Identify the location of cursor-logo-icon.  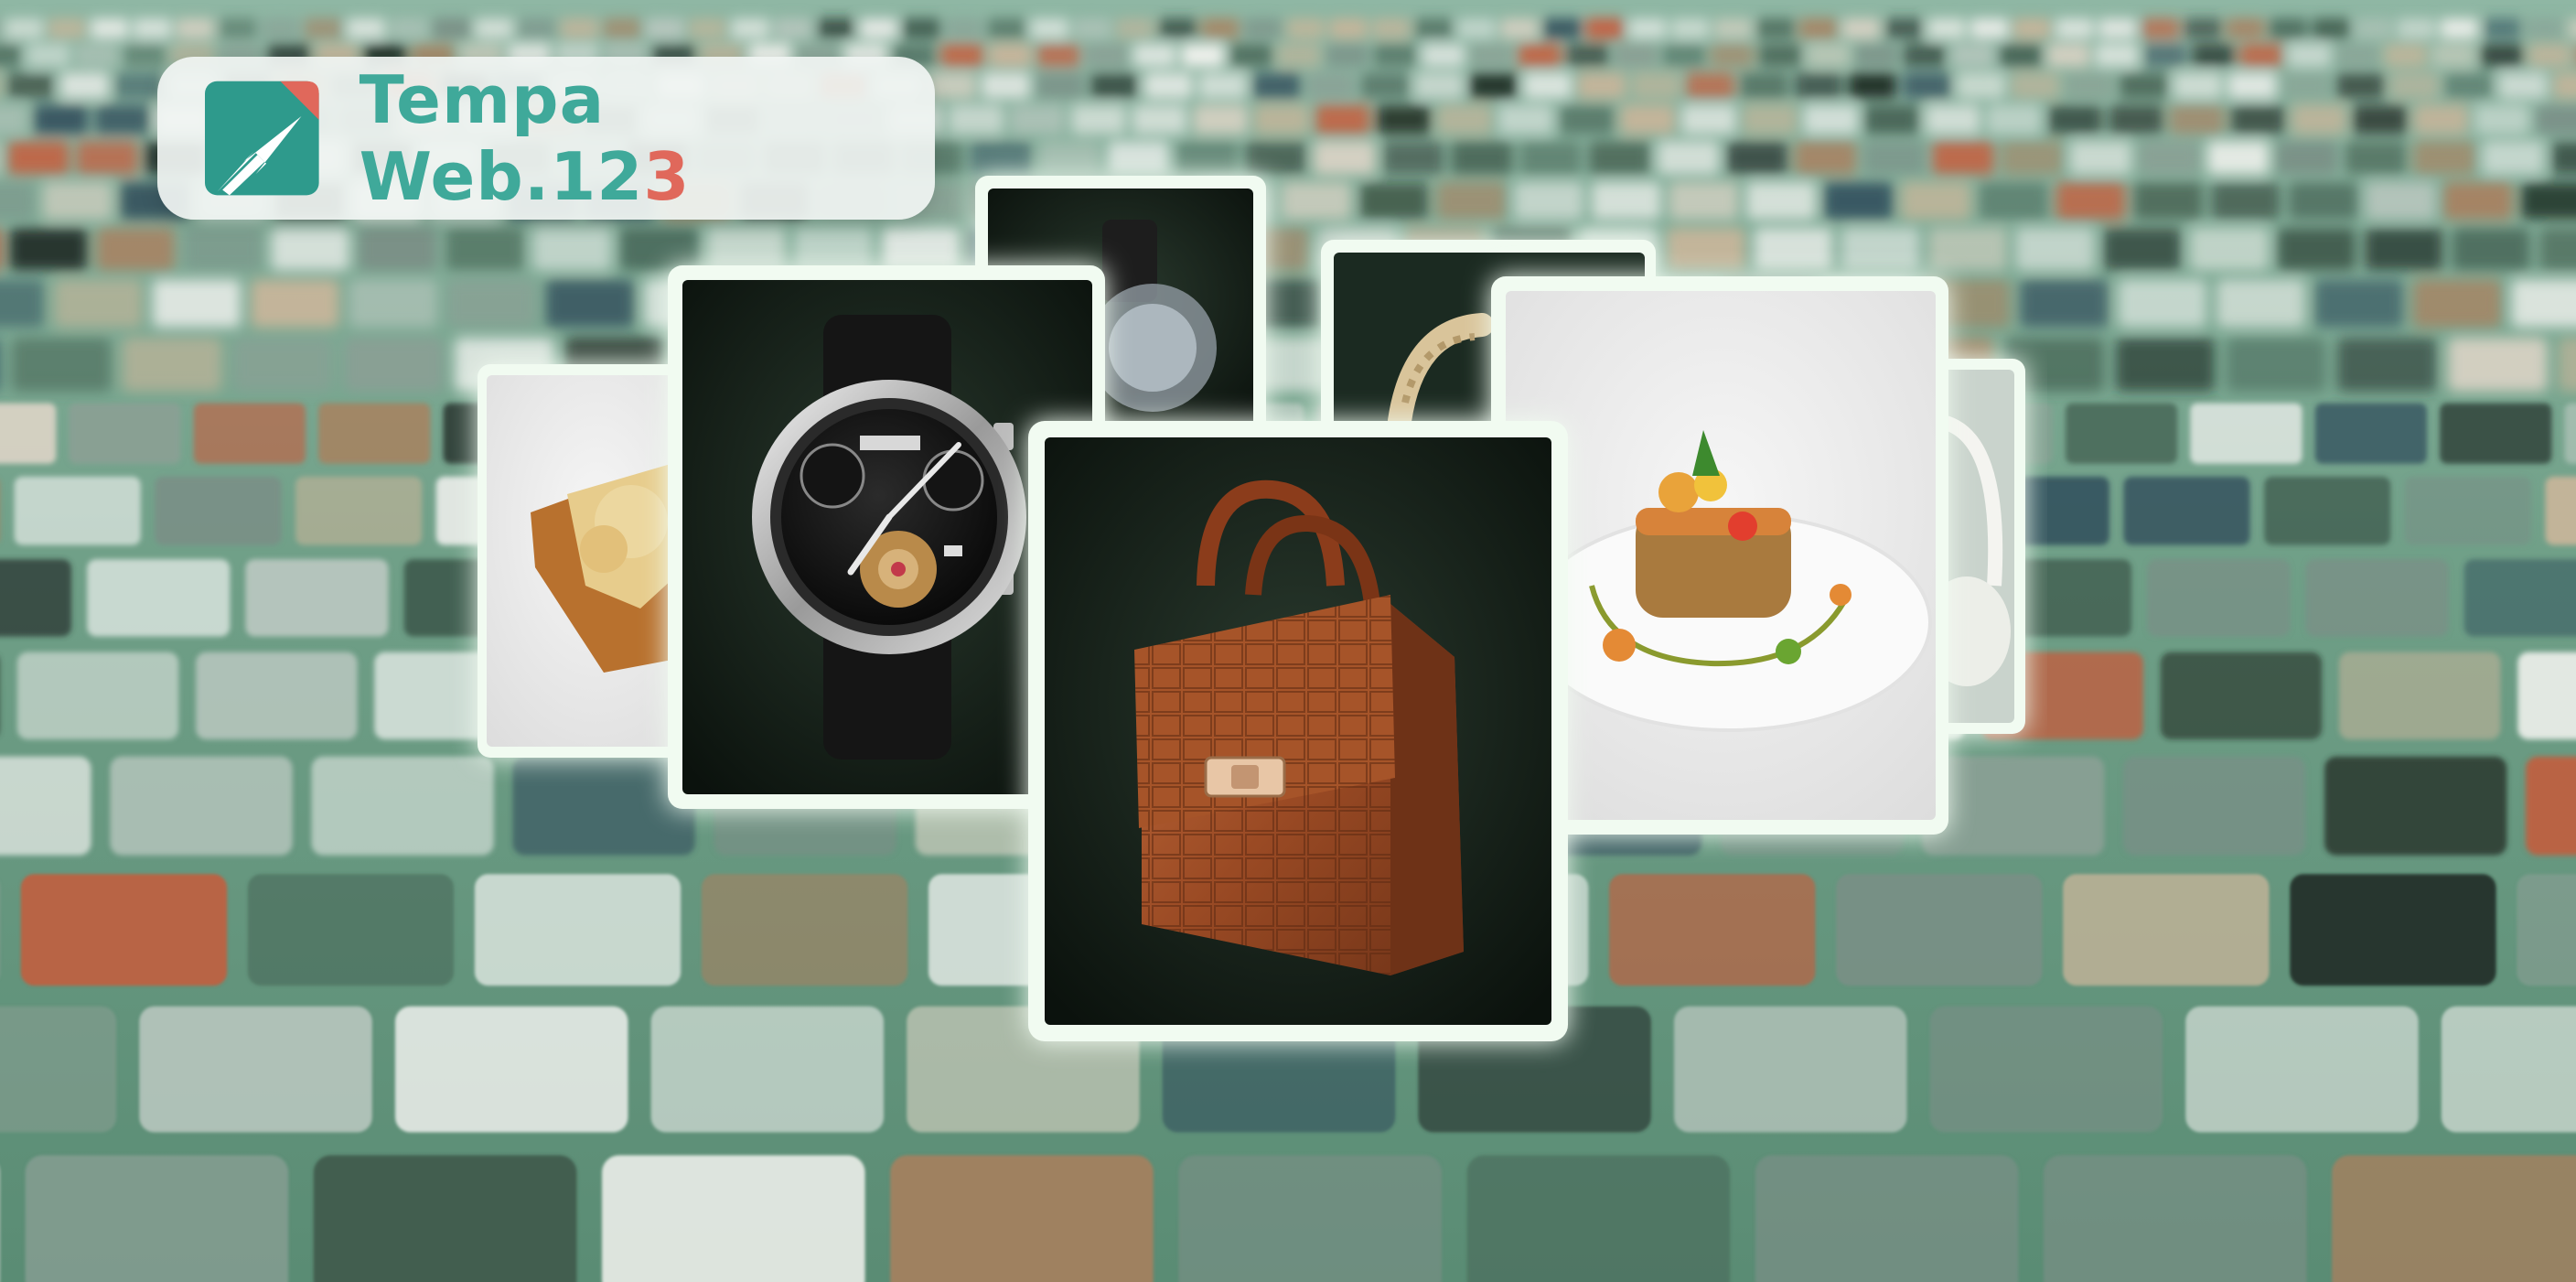
(262, 138).